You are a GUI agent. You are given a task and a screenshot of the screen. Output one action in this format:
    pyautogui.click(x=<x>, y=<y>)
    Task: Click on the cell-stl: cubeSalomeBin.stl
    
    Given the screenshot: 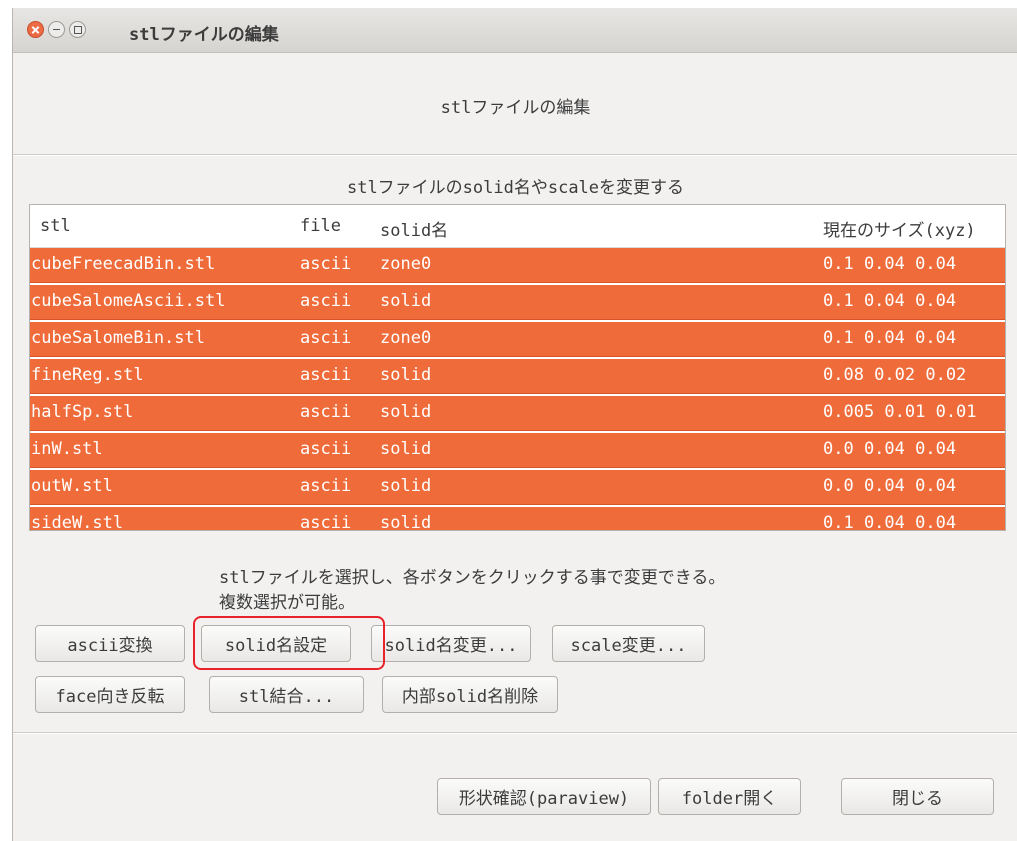 What is the action you would take?
    pyautogui.click(x=118, y=338)
    